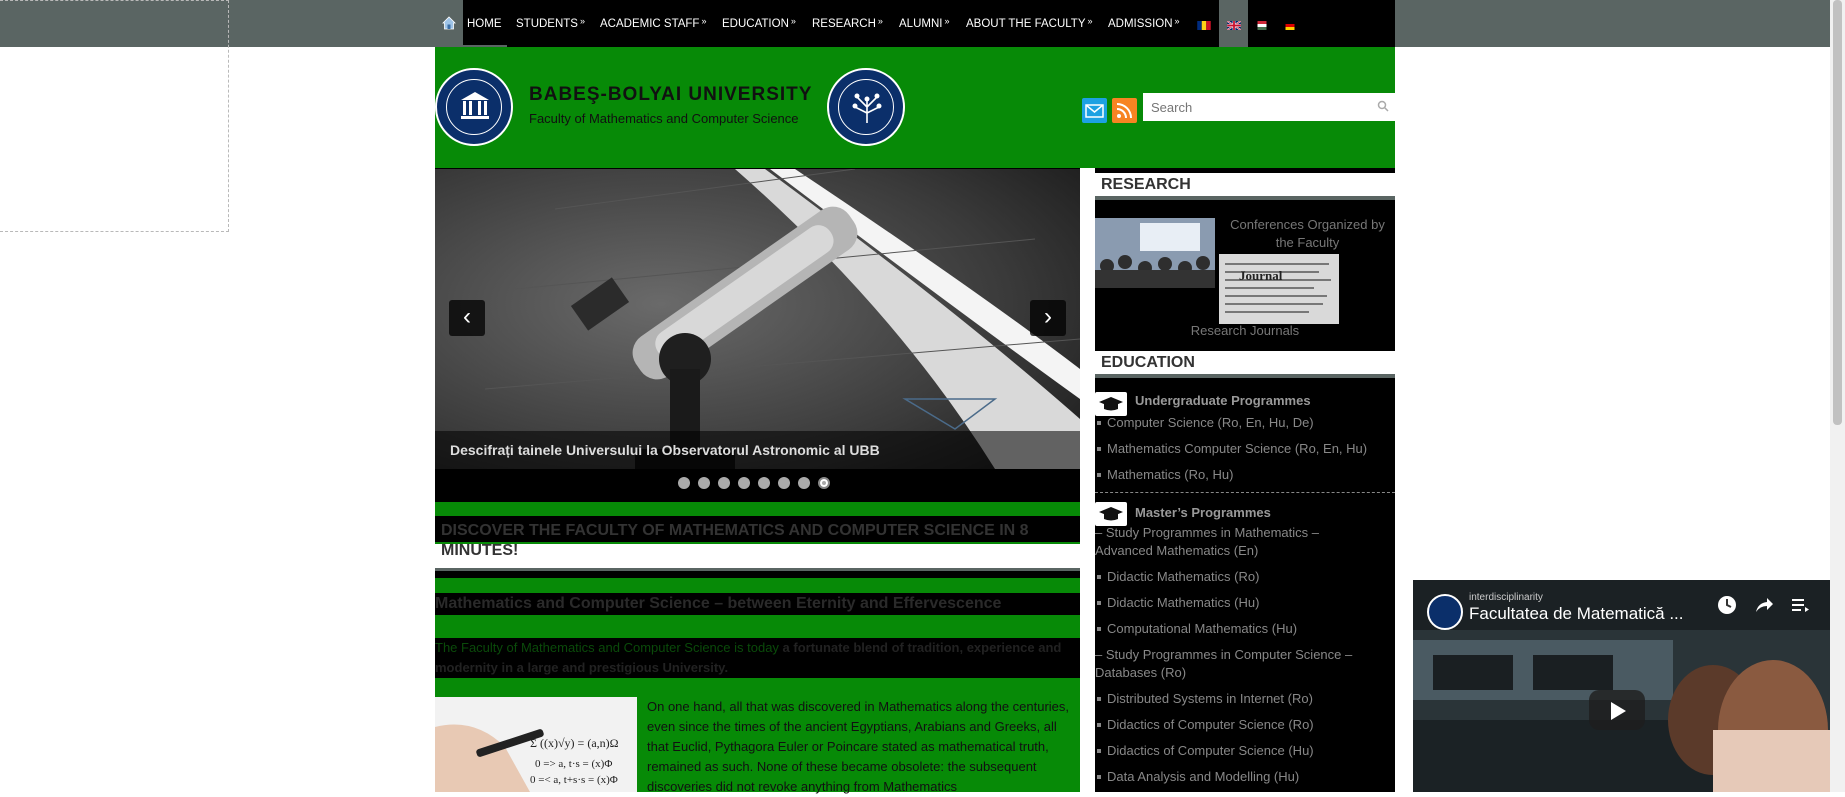  What do you see at coordinates (1245, 475) in the screenshot?
I see `undergrad-item: Mathematics (Ro, Hu)` at bounding box center [1245, 475].